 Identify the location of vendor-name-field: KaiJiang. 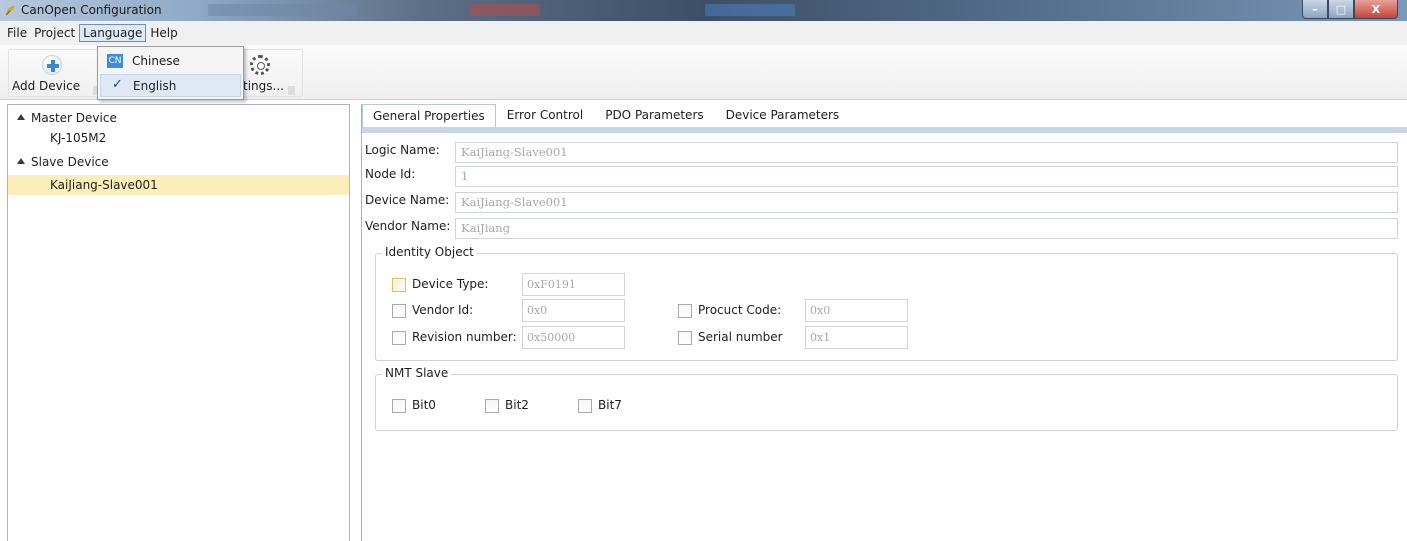
(926, 228).